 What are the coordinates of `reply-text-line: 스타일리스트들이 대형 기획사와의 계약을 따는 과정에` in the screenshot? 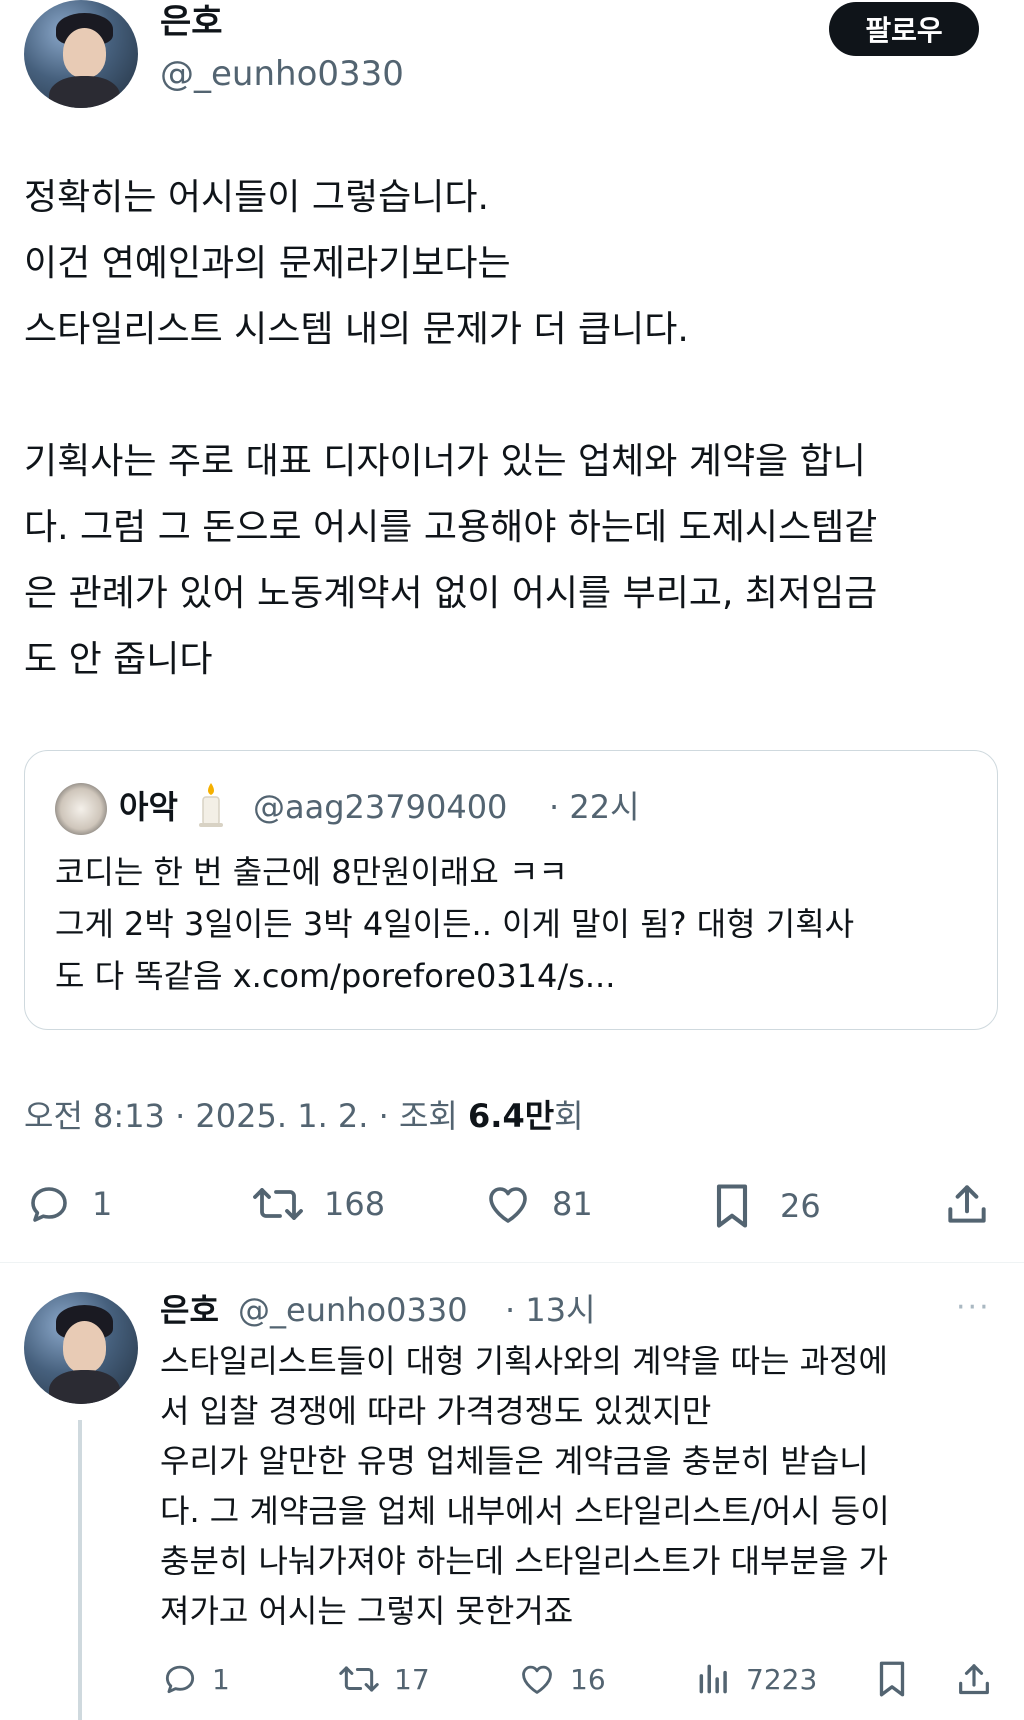 It's located at (524, 1361).